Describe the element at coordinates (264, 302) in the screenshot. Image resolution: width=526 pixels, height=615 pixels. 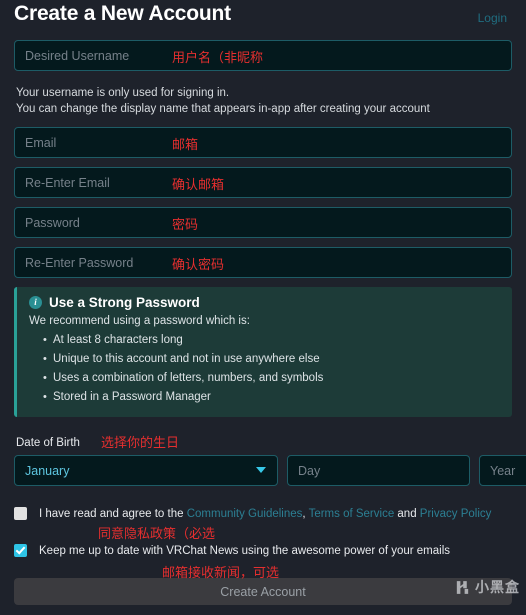
I see `info-box-title-row: i Use a Strong Password` at that location.